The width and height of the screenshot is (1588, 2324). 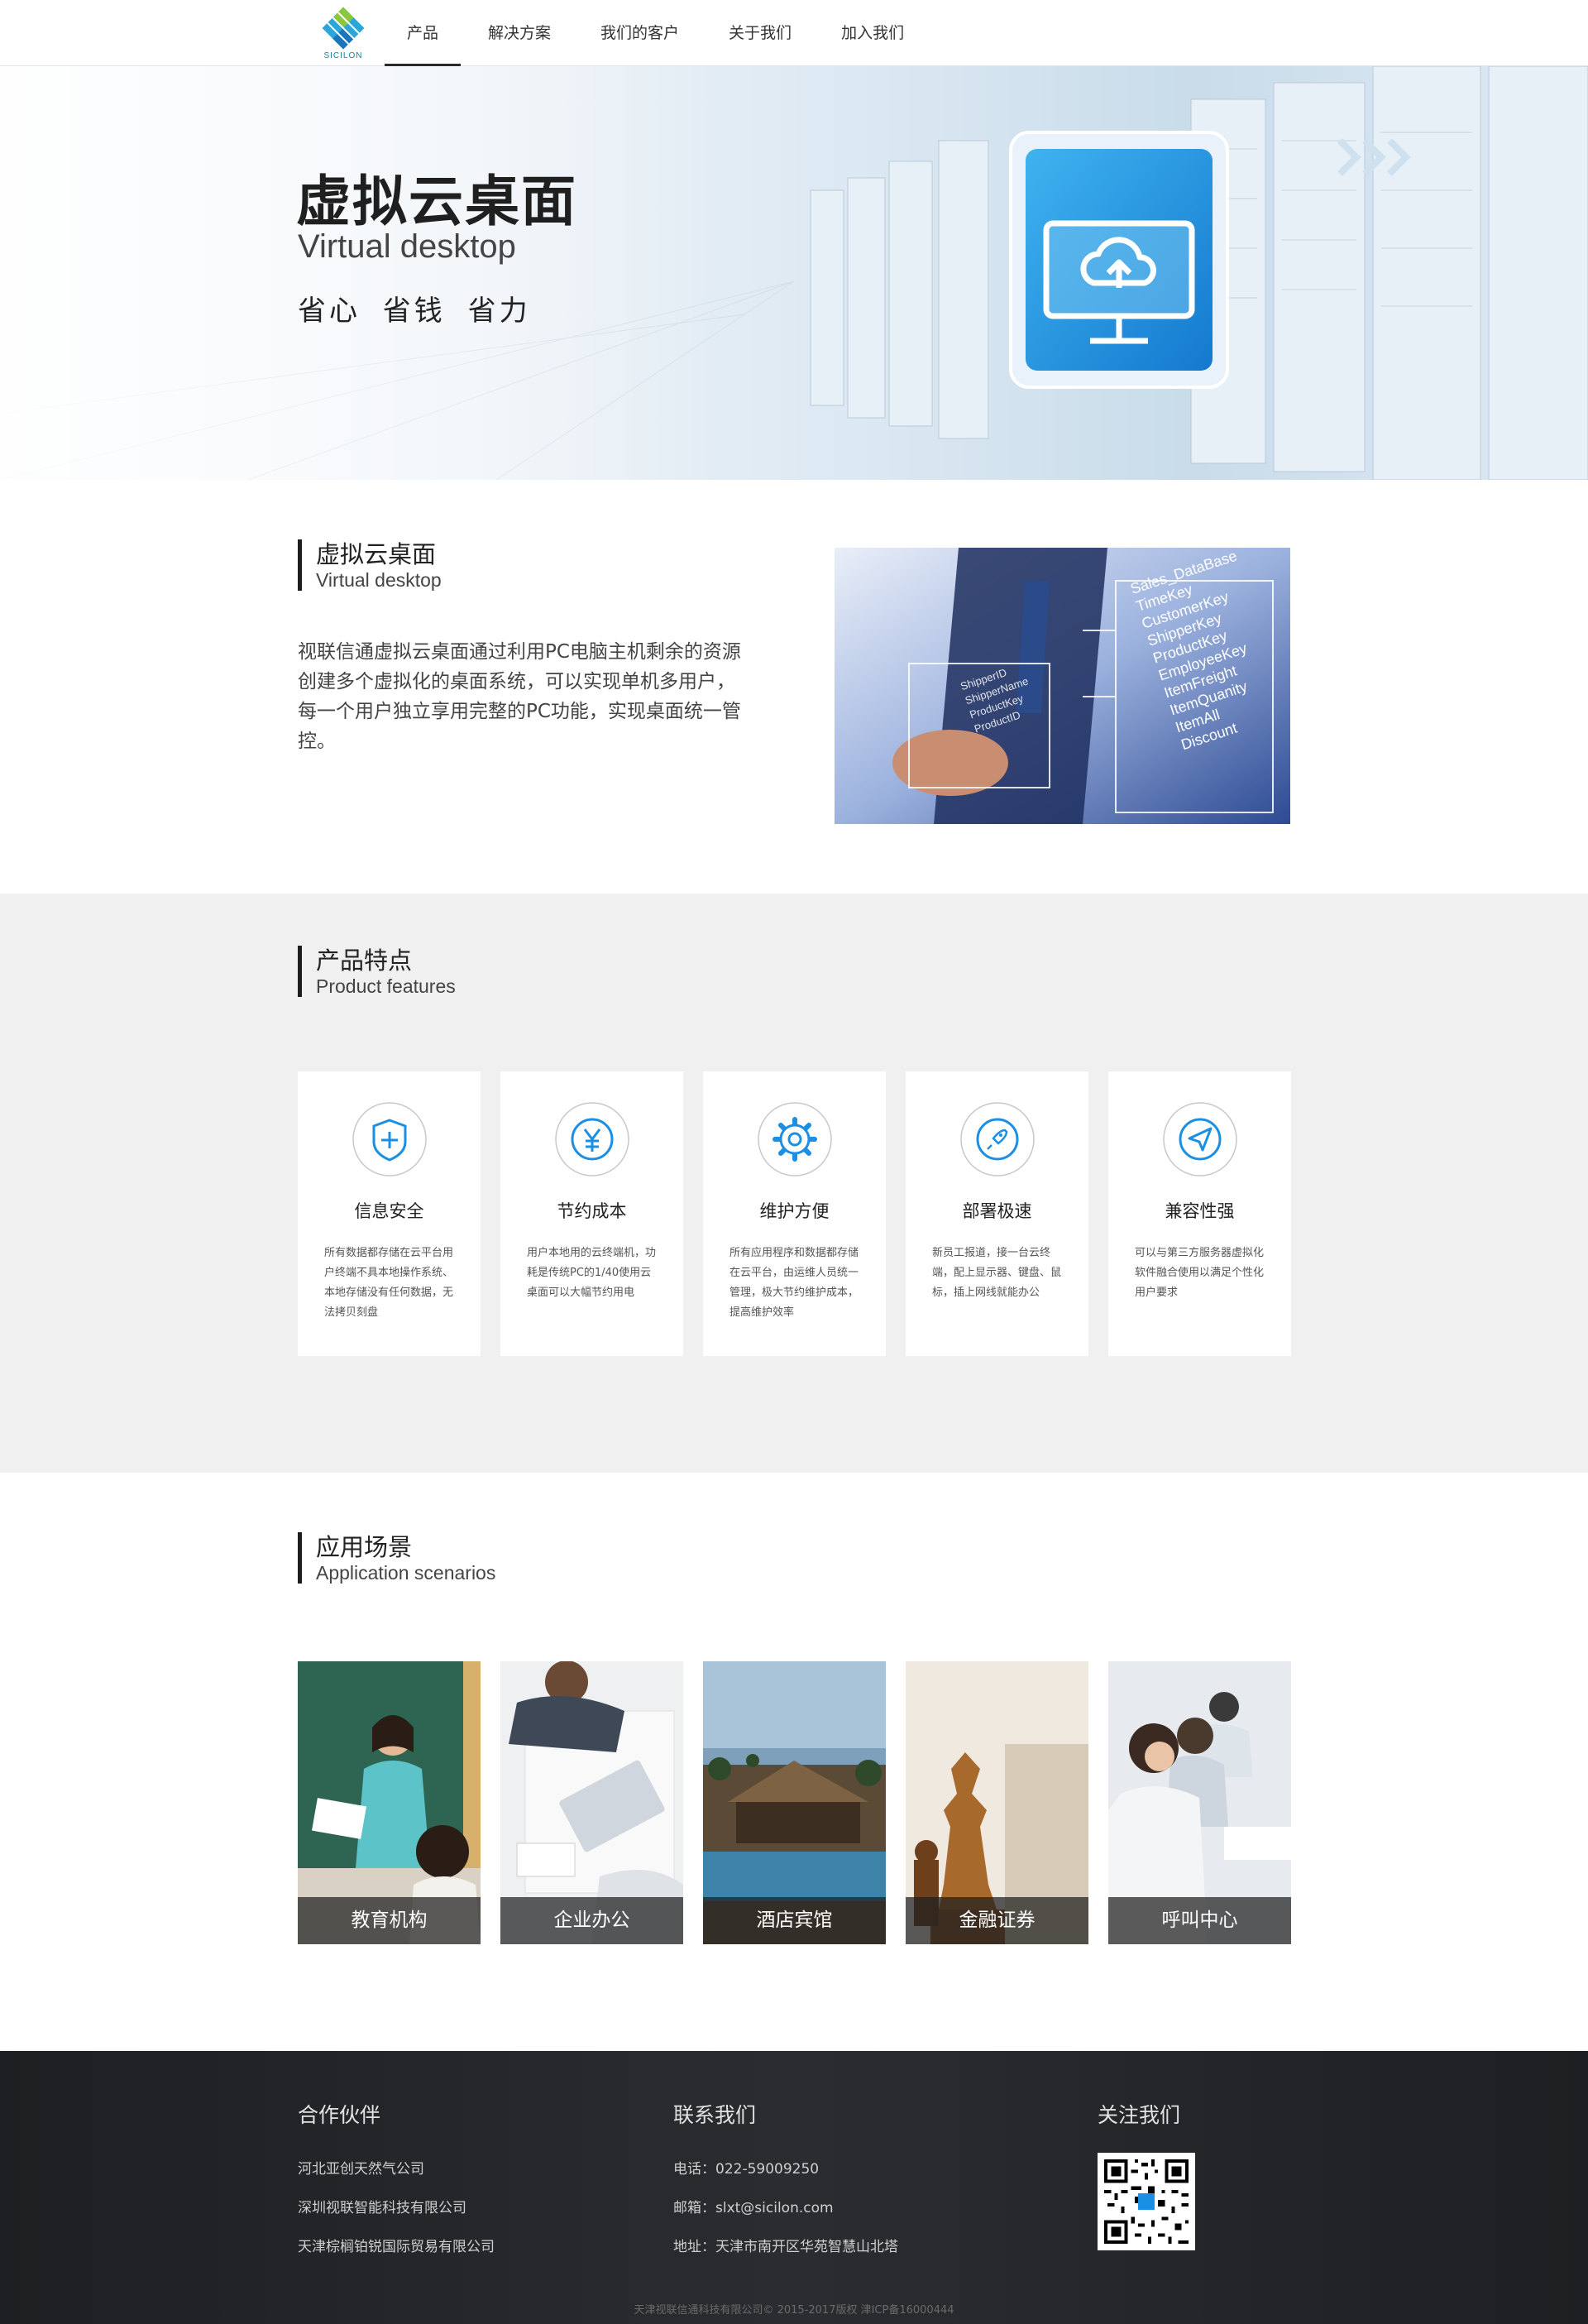 What do you see at coordinates (997, 1802) in the screenshot?
I see `scenario-finance: 金融证券` at bounding box center [997, 1802].